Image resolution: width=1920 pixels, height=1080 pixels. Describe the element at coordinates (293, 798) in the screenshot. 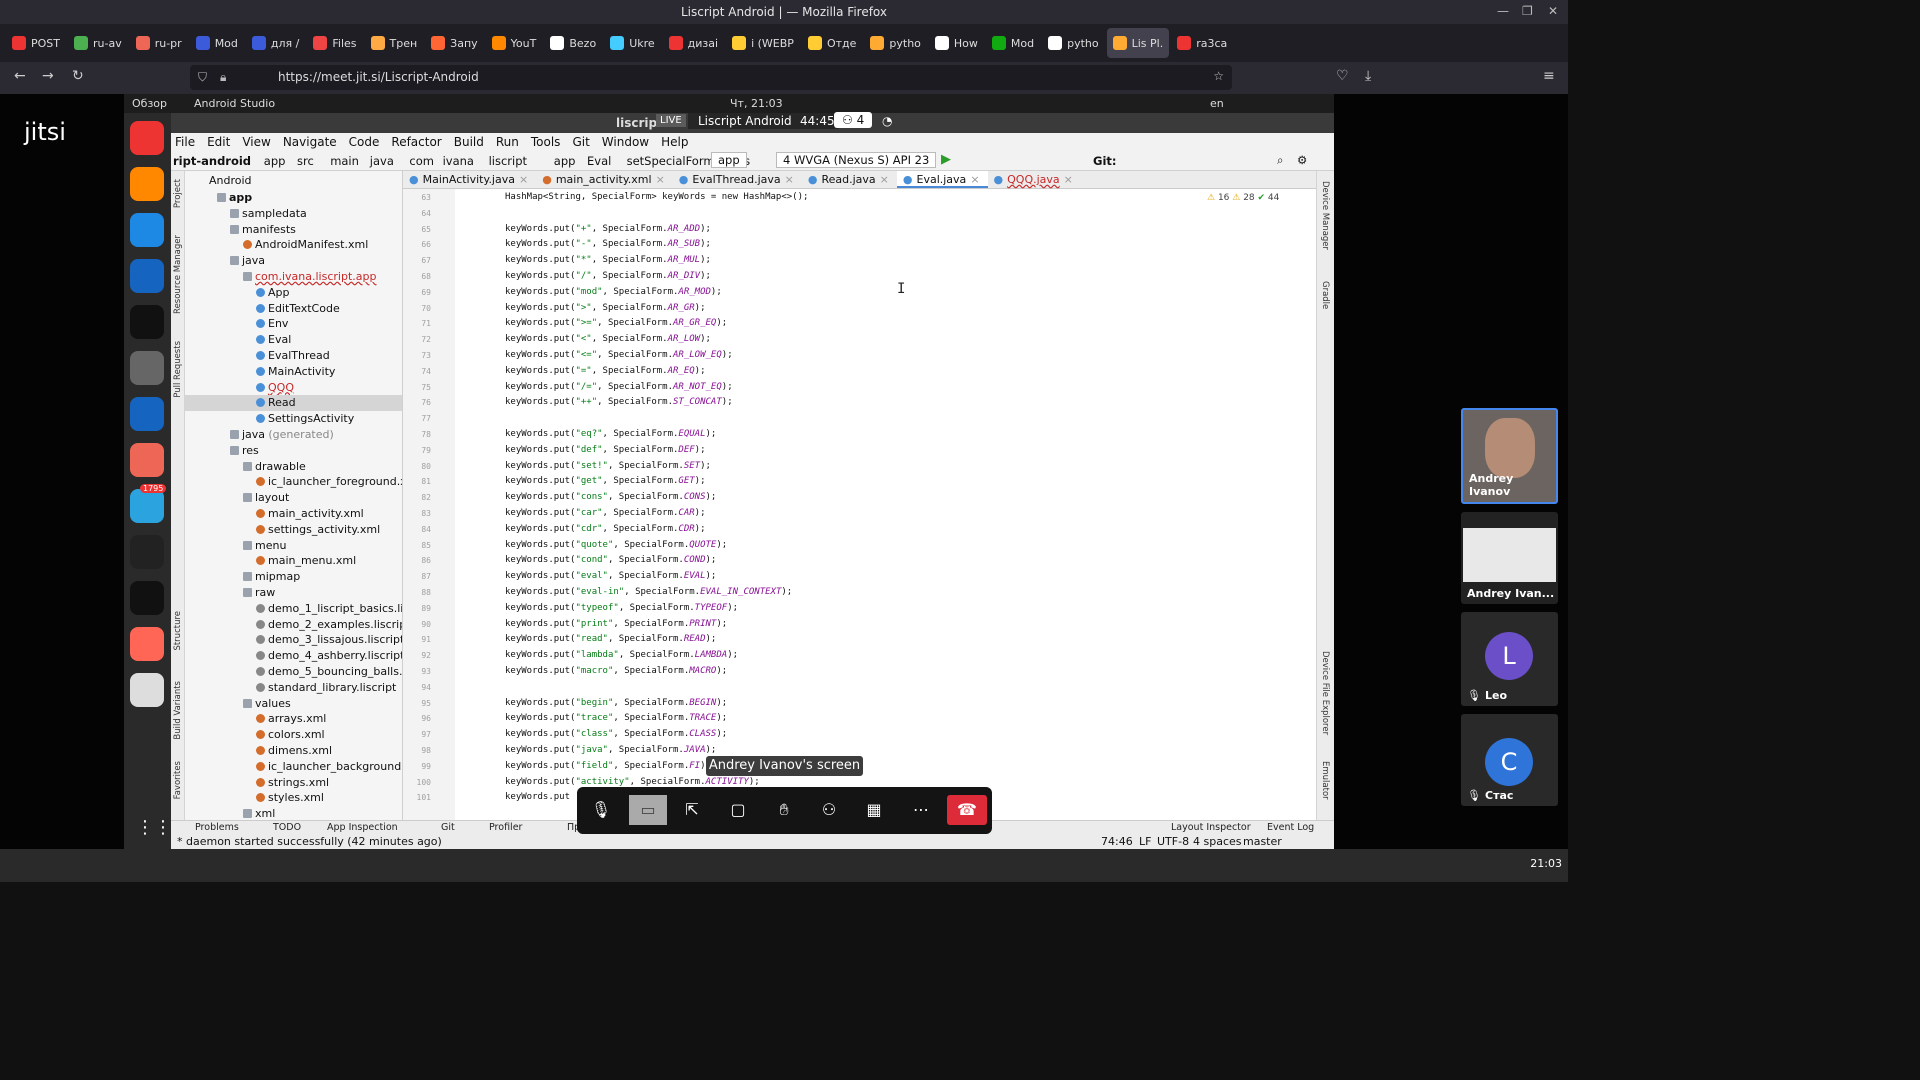

I see `tree-item: styles.xml` at that location.